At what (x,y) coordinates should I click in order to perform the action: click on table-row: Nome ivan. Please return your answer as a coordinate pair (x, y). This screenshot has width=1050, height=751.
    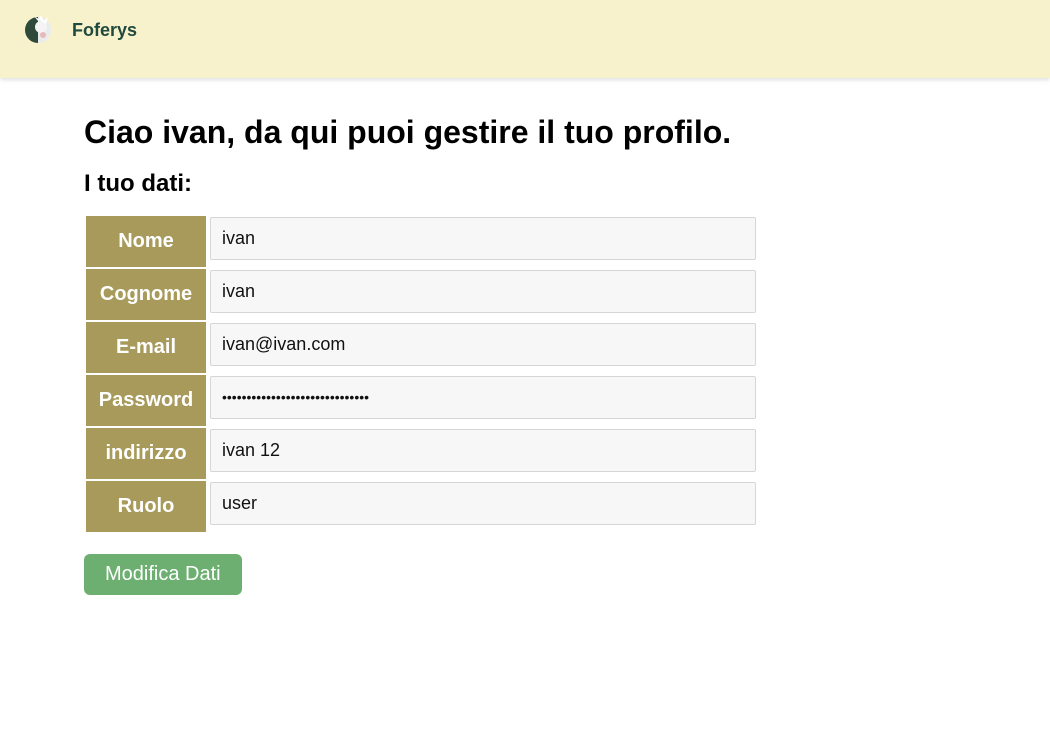
    Looking at the image, I should click on (421, 241).